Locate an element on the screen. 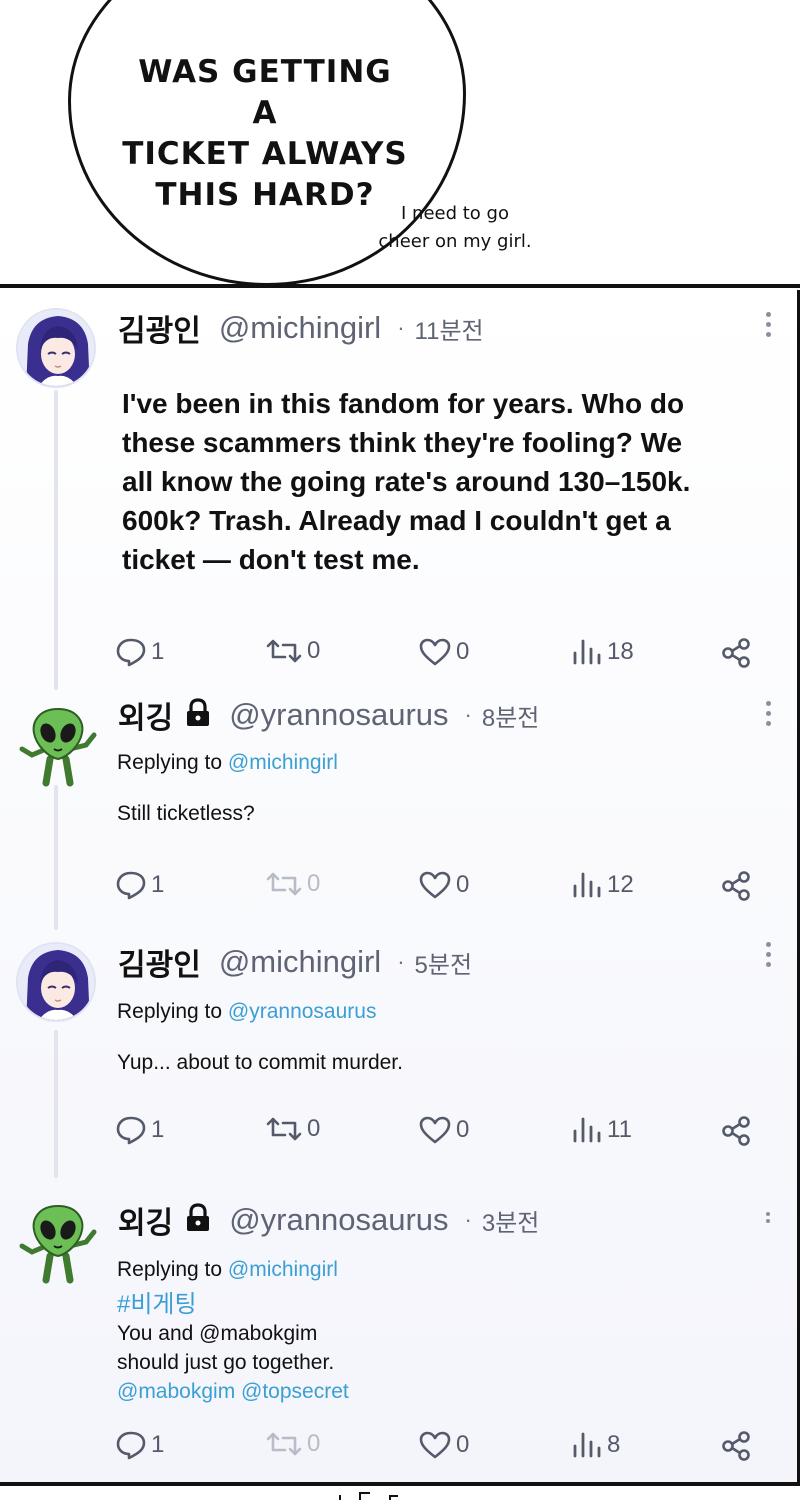 Image resolution: width=800 pixels, height=1500 pixels. replying-to: Replying to @michingirl is located at coordinates (227, 1270).